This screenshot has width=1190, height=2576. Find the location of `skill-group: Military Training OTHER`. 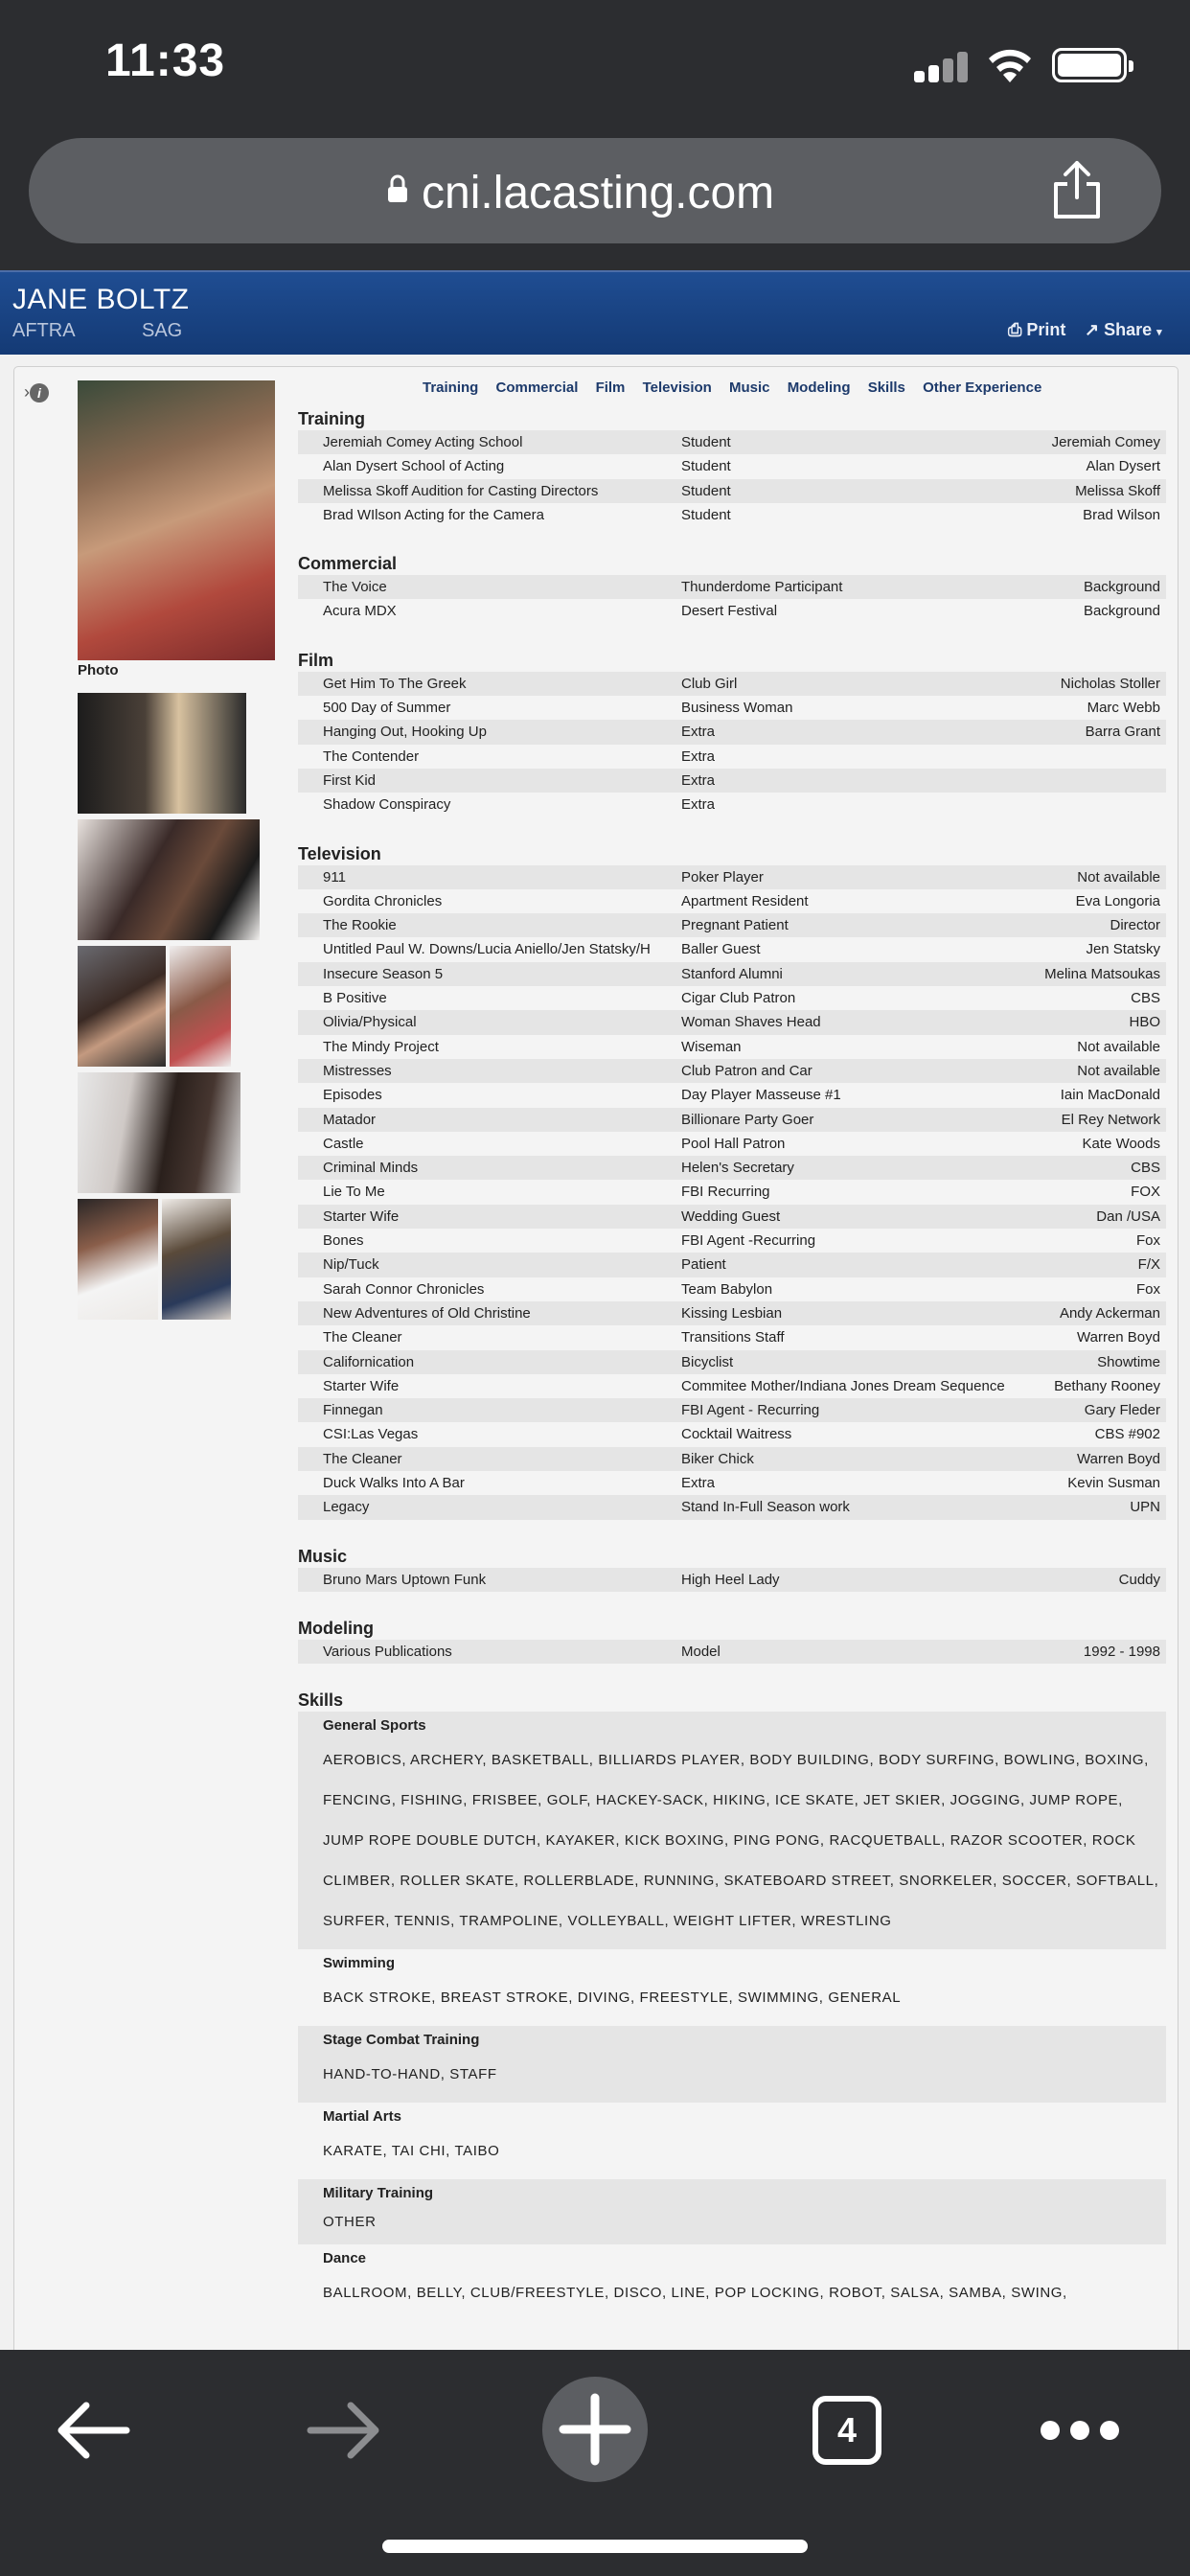

skill-group: Military Training OTHER is located at coordinates (732, 2212).